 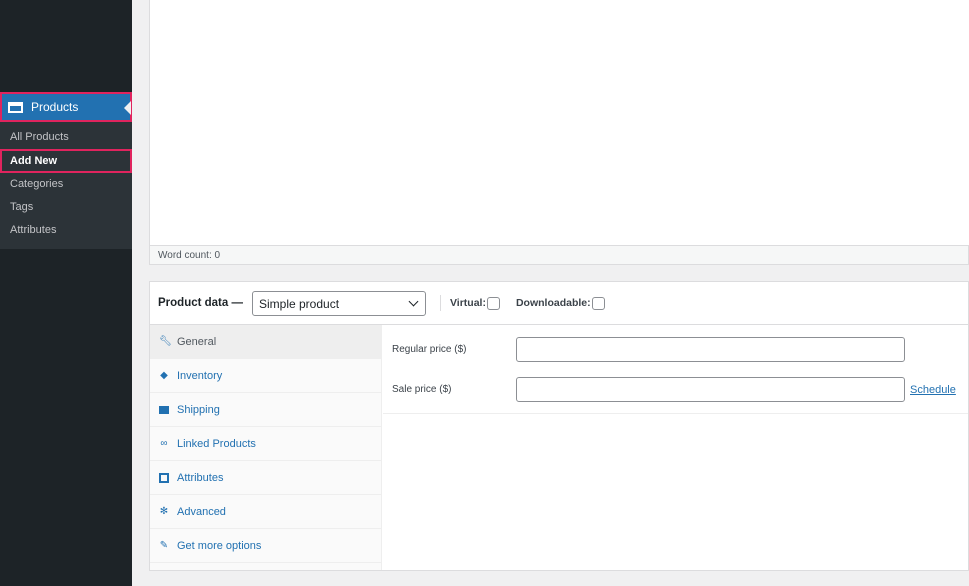 What do you see at coordinates (338, 303) in the screenshot?
I see `product-type-select: Simple product` at bounding box center [338, 303].